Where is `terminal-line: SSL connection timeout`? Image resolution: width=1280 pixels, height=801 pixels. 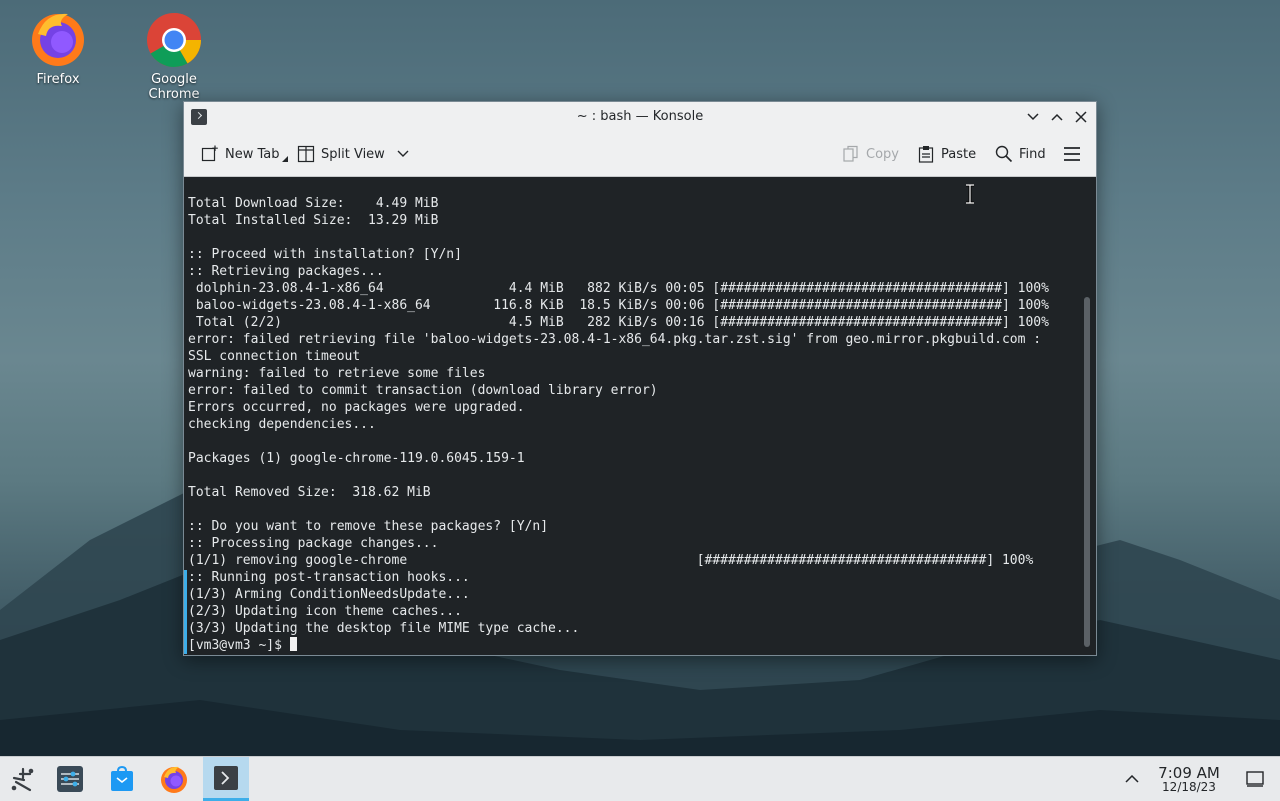
terminal-line: SSL connection timeout is located at coordinates (274, 356).